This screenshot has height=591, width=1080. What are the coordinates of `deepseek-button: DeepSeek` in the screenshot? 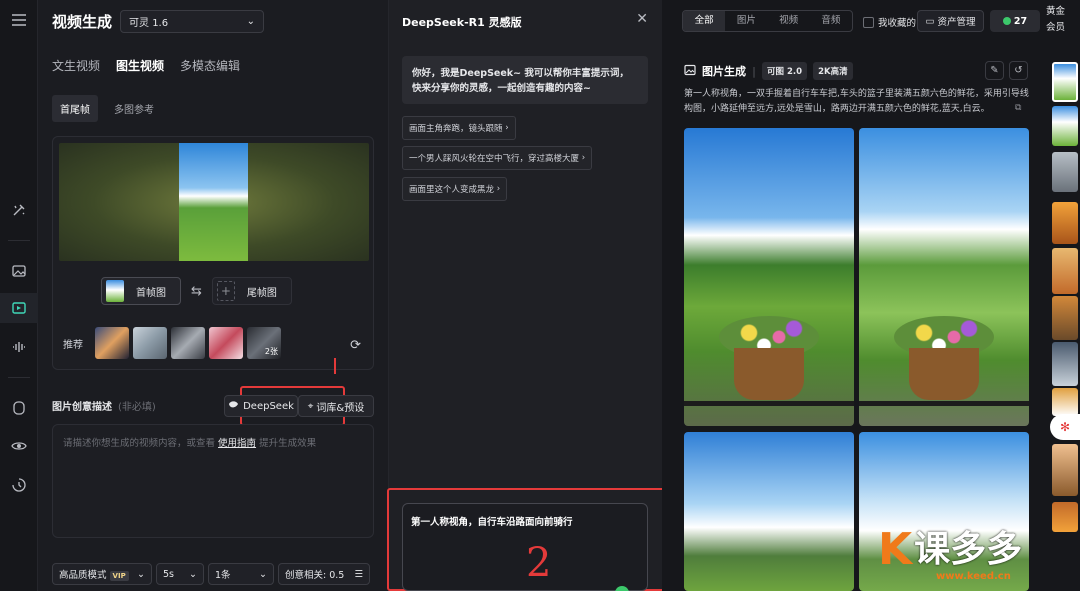 It's located at (261, 406).